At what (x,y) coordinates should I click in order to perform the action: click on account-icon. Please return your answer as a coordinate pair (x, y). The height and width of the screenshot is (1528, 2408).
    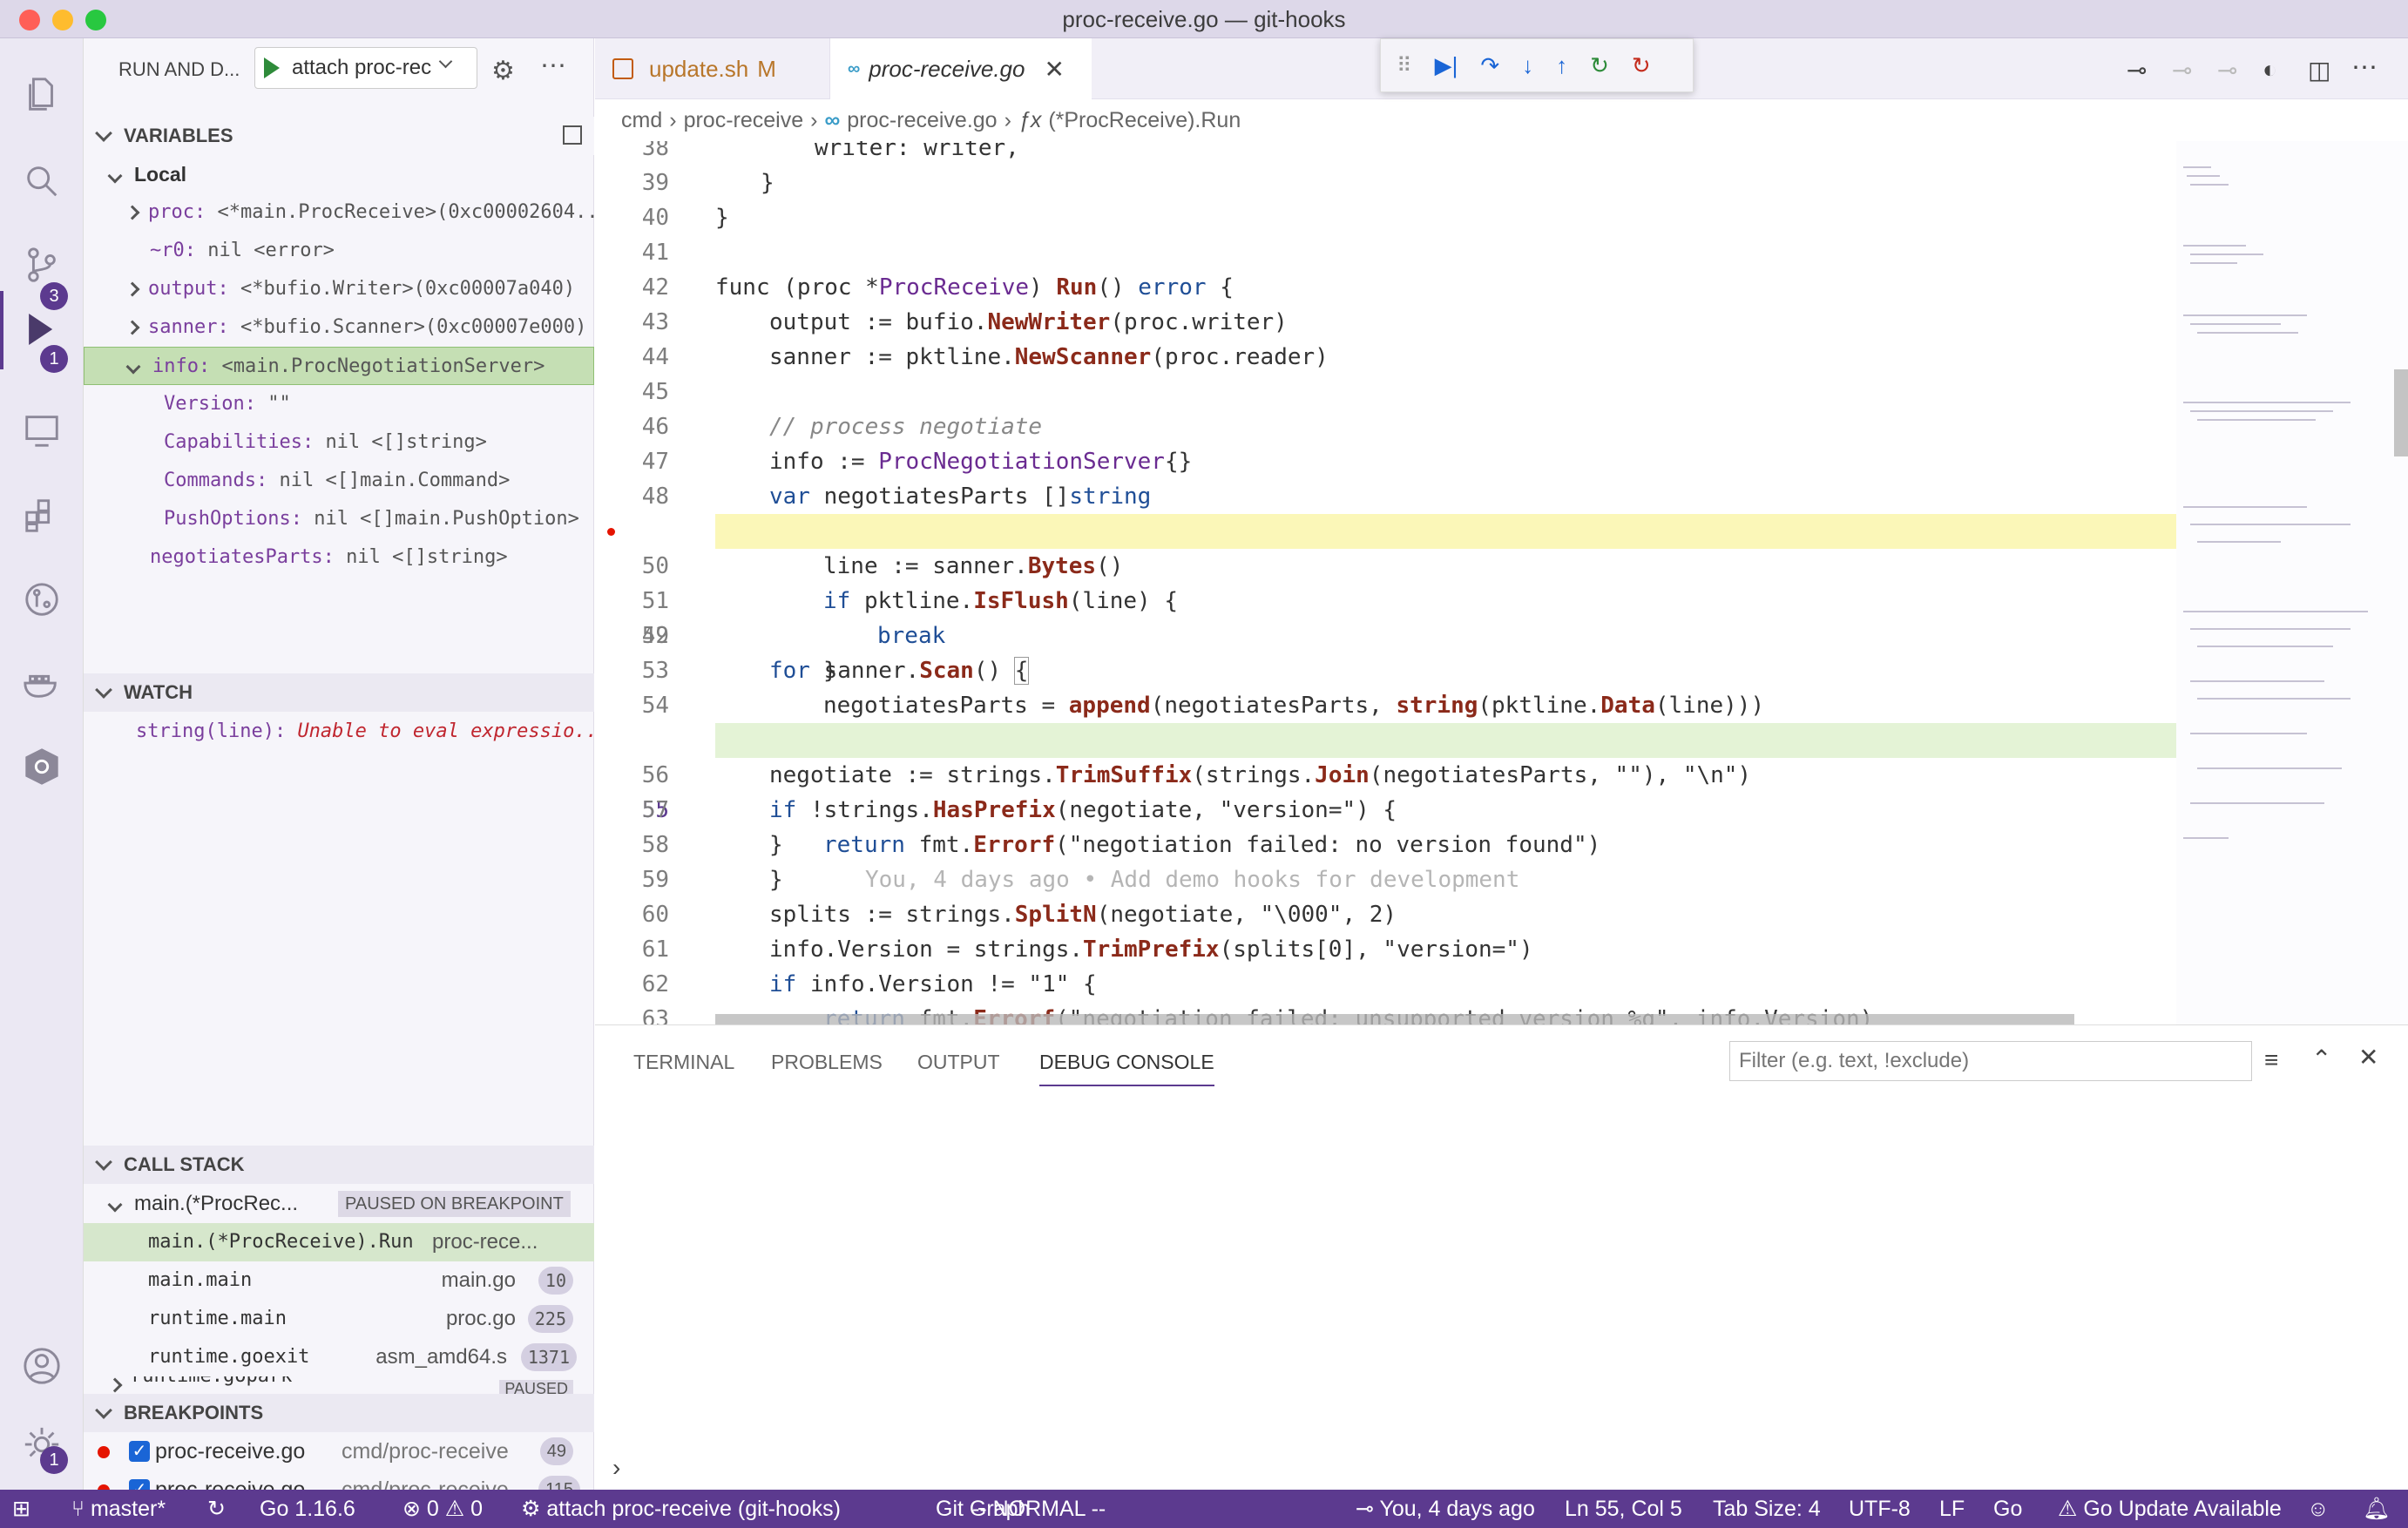
    Looking at the image, I should click on (42, 1366).